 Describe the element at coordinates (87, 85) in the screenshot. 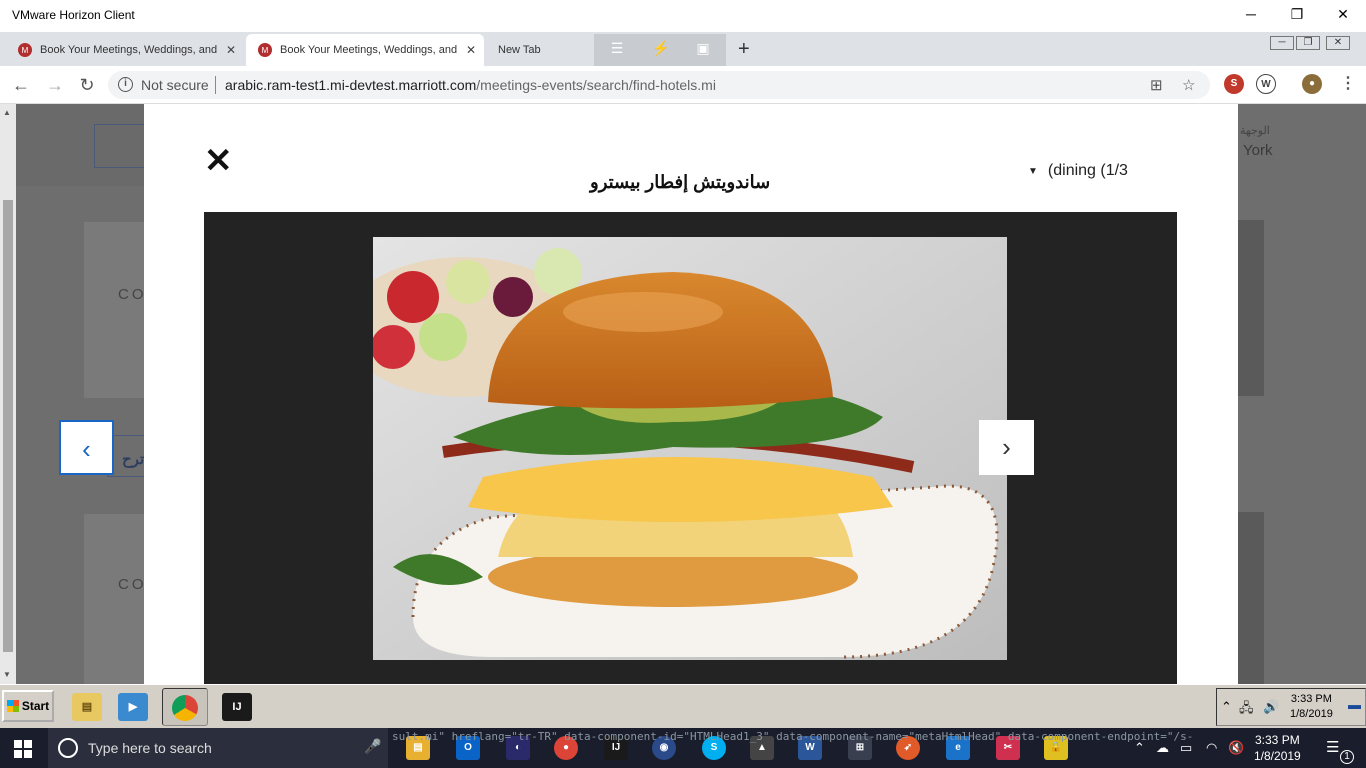

I see `reload-button: ↻` at that location.